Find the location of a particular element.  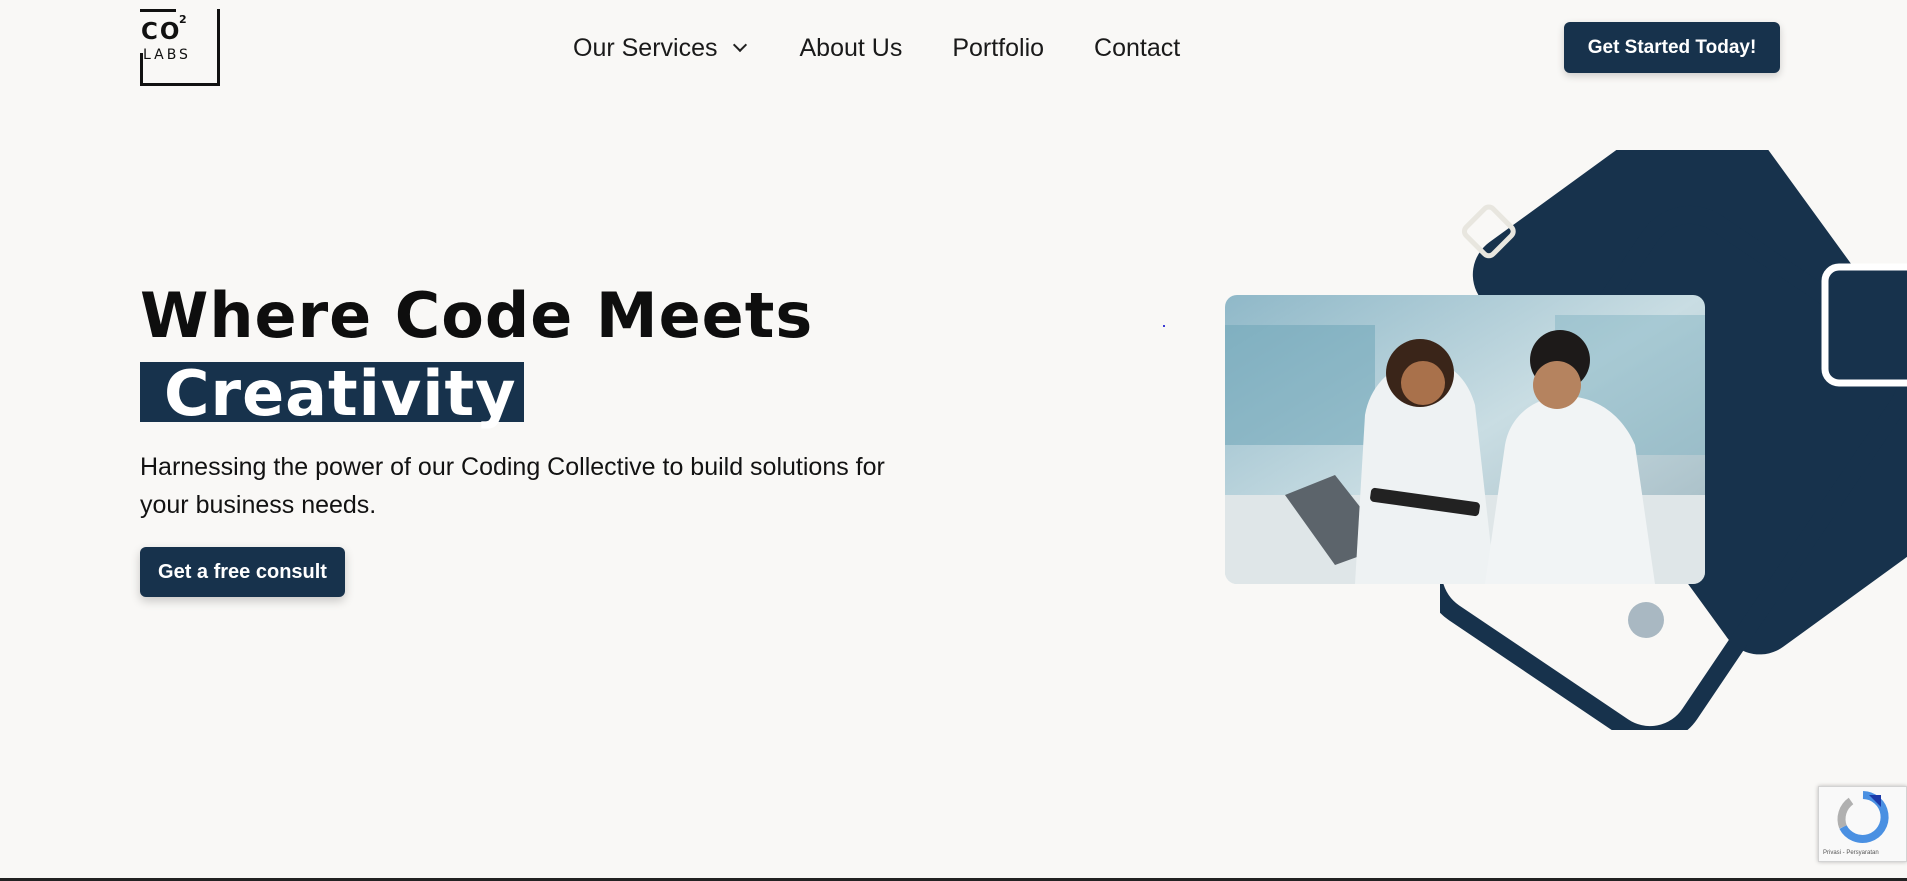

recaptcha-icon is located at coordinates (1863, 817).